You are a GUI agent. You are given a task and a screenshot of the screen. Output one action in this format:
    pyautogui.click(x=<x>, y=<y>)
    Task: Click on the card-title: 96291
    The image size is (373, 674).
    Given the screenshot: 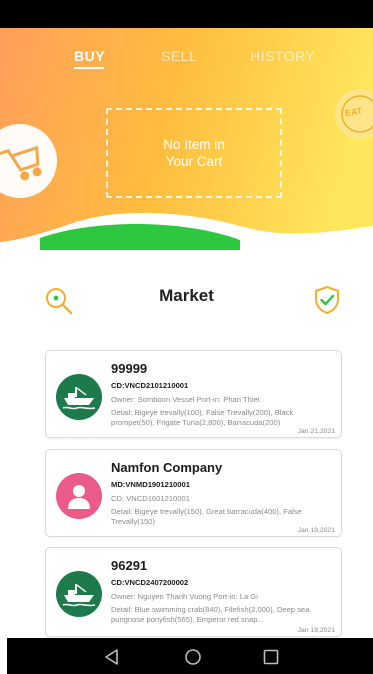 What is the action you would take?
    pyautogui.click(x=129, y=565)
    